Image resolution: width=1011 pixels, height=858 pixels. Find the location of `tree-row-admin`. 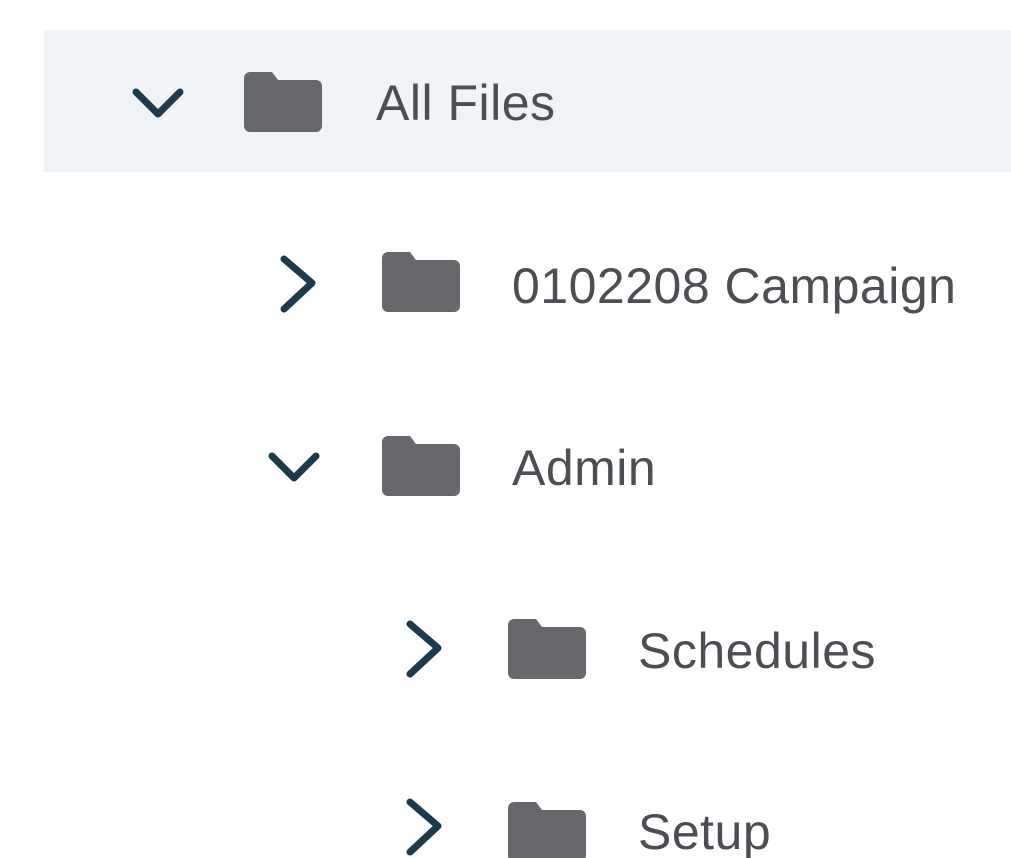

tree-row-admin is located at coordinates (505, 466).